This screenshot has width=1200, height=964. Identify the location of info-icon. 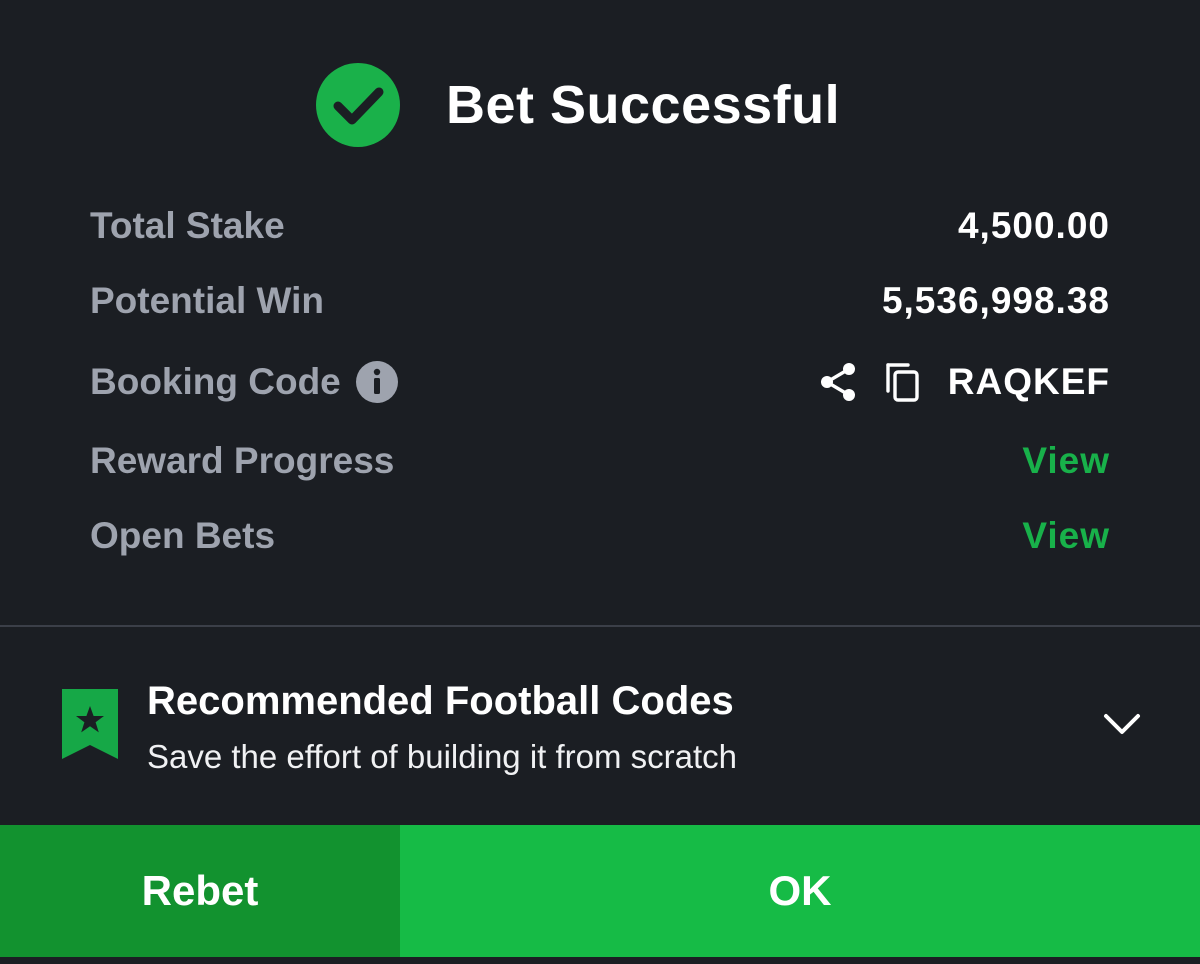
(377, 382).